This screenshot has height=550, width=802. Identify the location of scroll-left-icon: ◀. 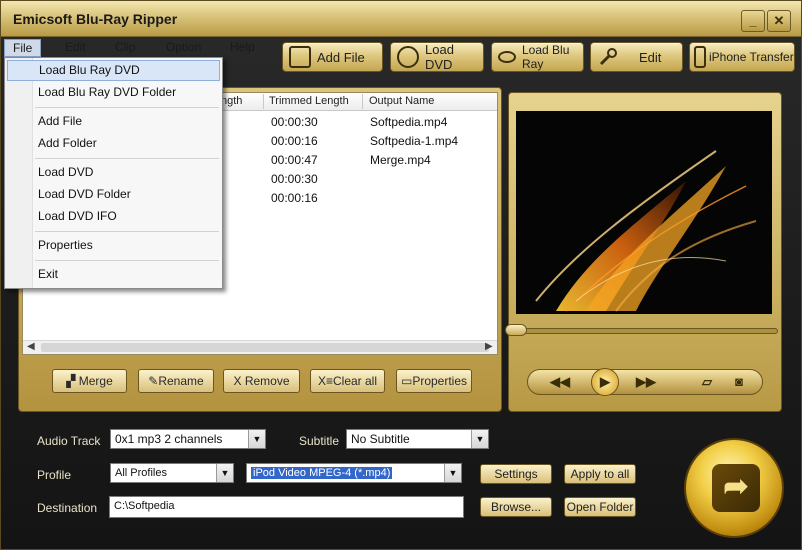
(31, 346).